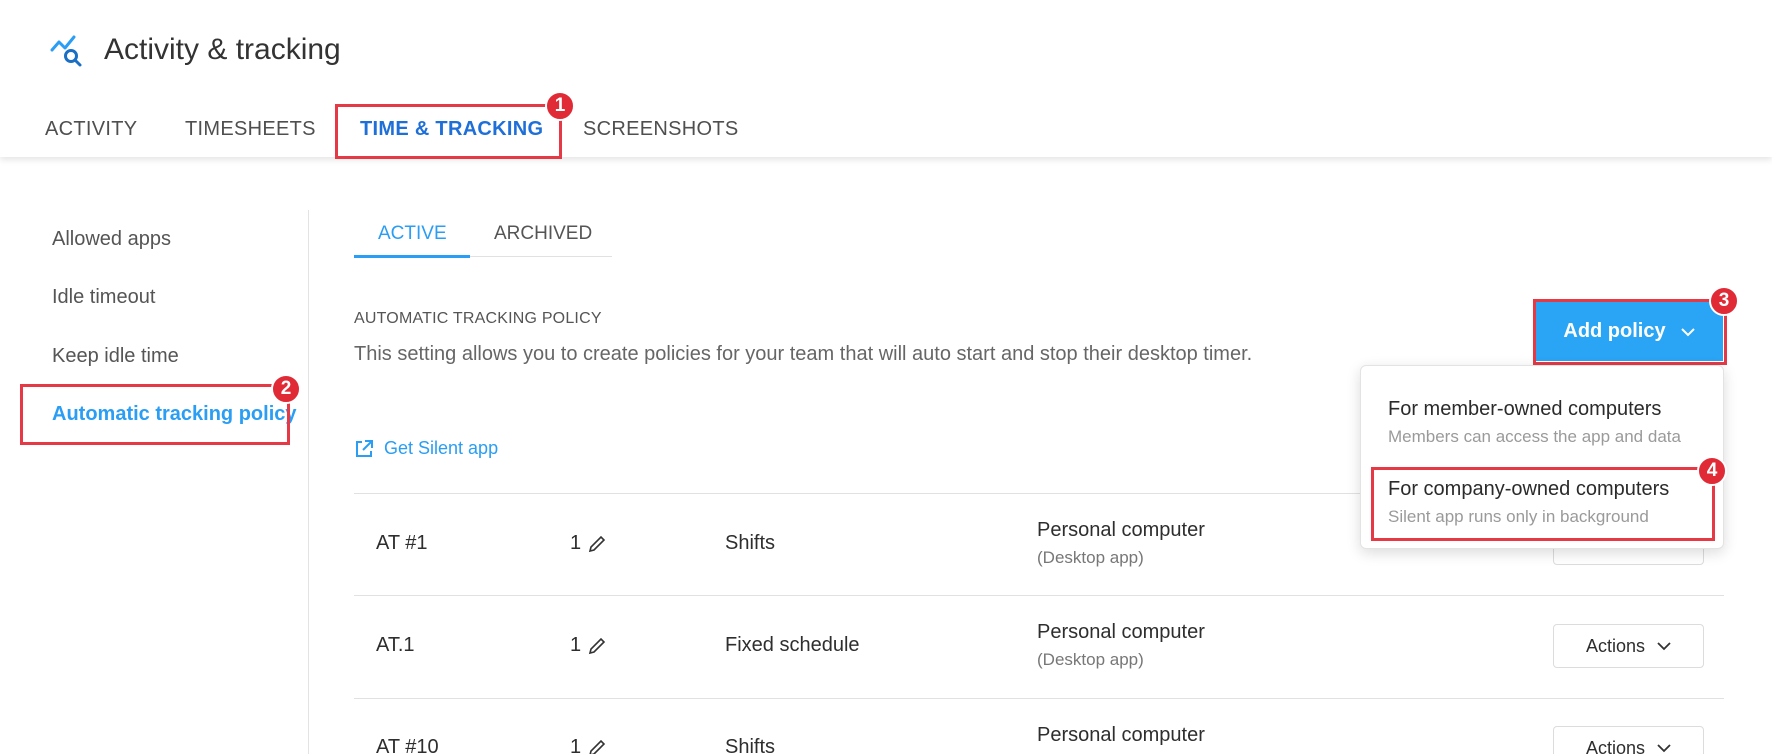 The image size is (1772, 754). Describe the element at coordinates (407, 745) in the screenshot. I see `policy-name: AT #10` at that location.